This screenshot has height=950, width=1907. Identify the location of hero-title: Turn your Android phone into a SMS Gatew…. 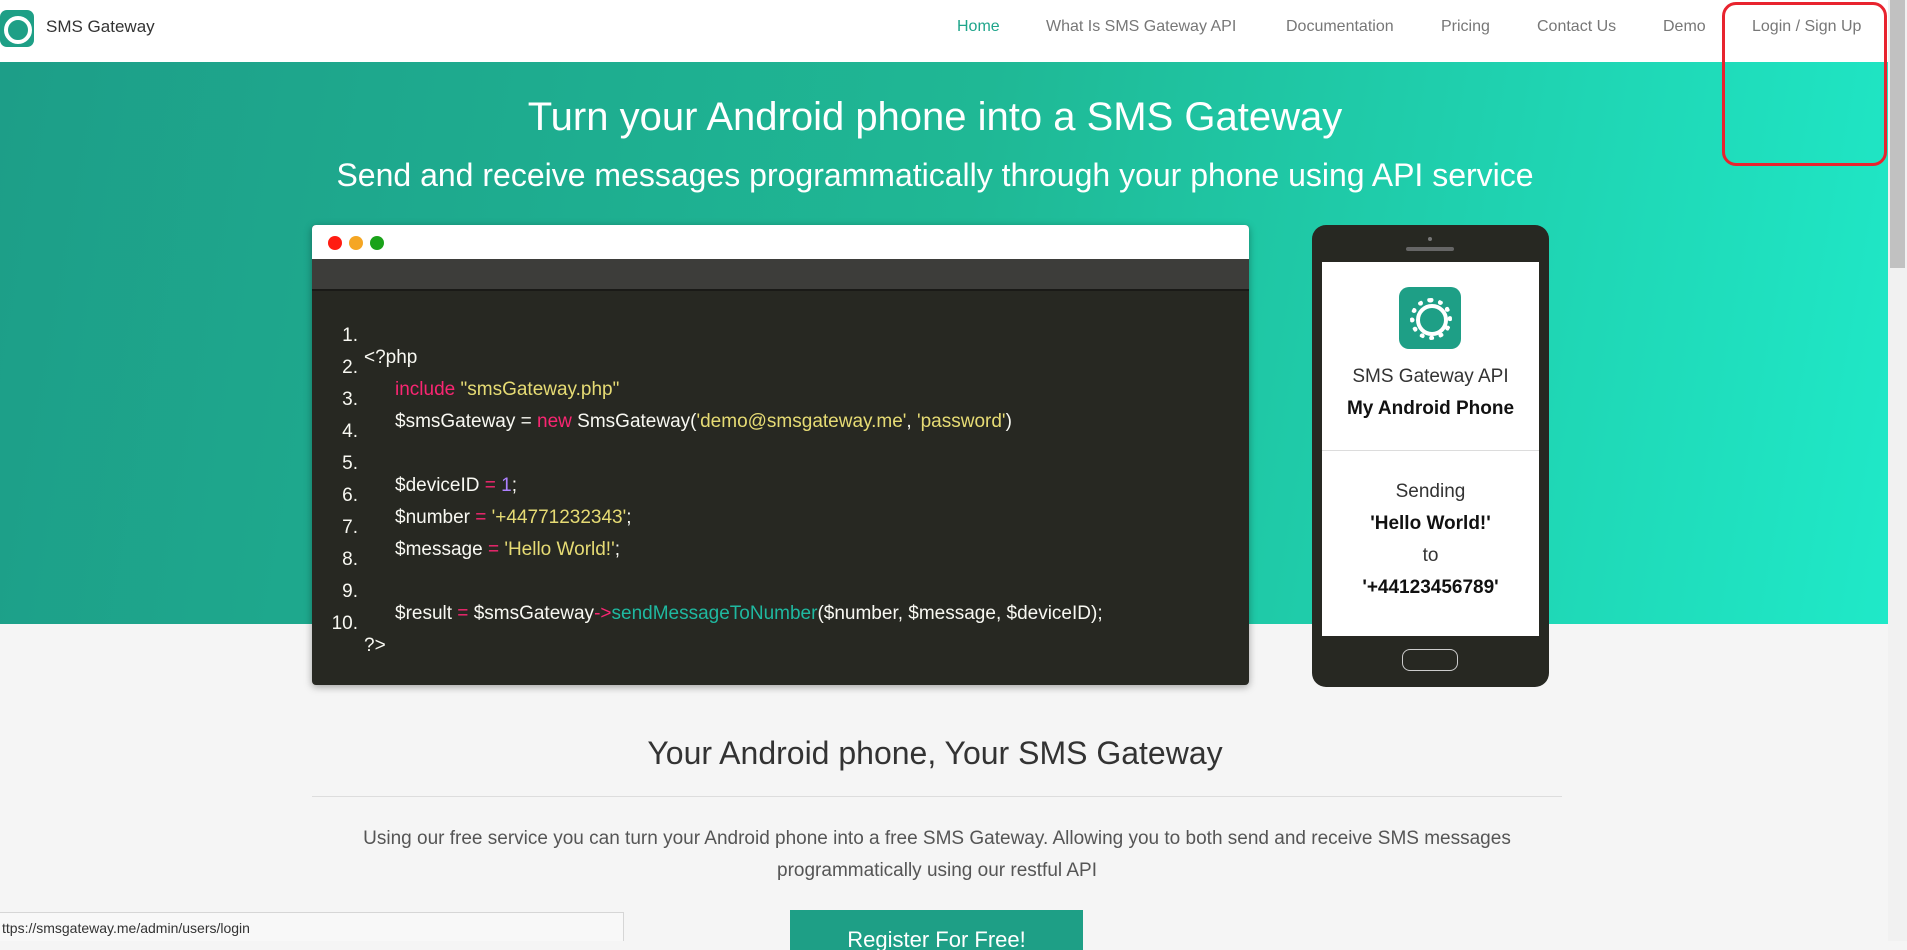
(935, 117).